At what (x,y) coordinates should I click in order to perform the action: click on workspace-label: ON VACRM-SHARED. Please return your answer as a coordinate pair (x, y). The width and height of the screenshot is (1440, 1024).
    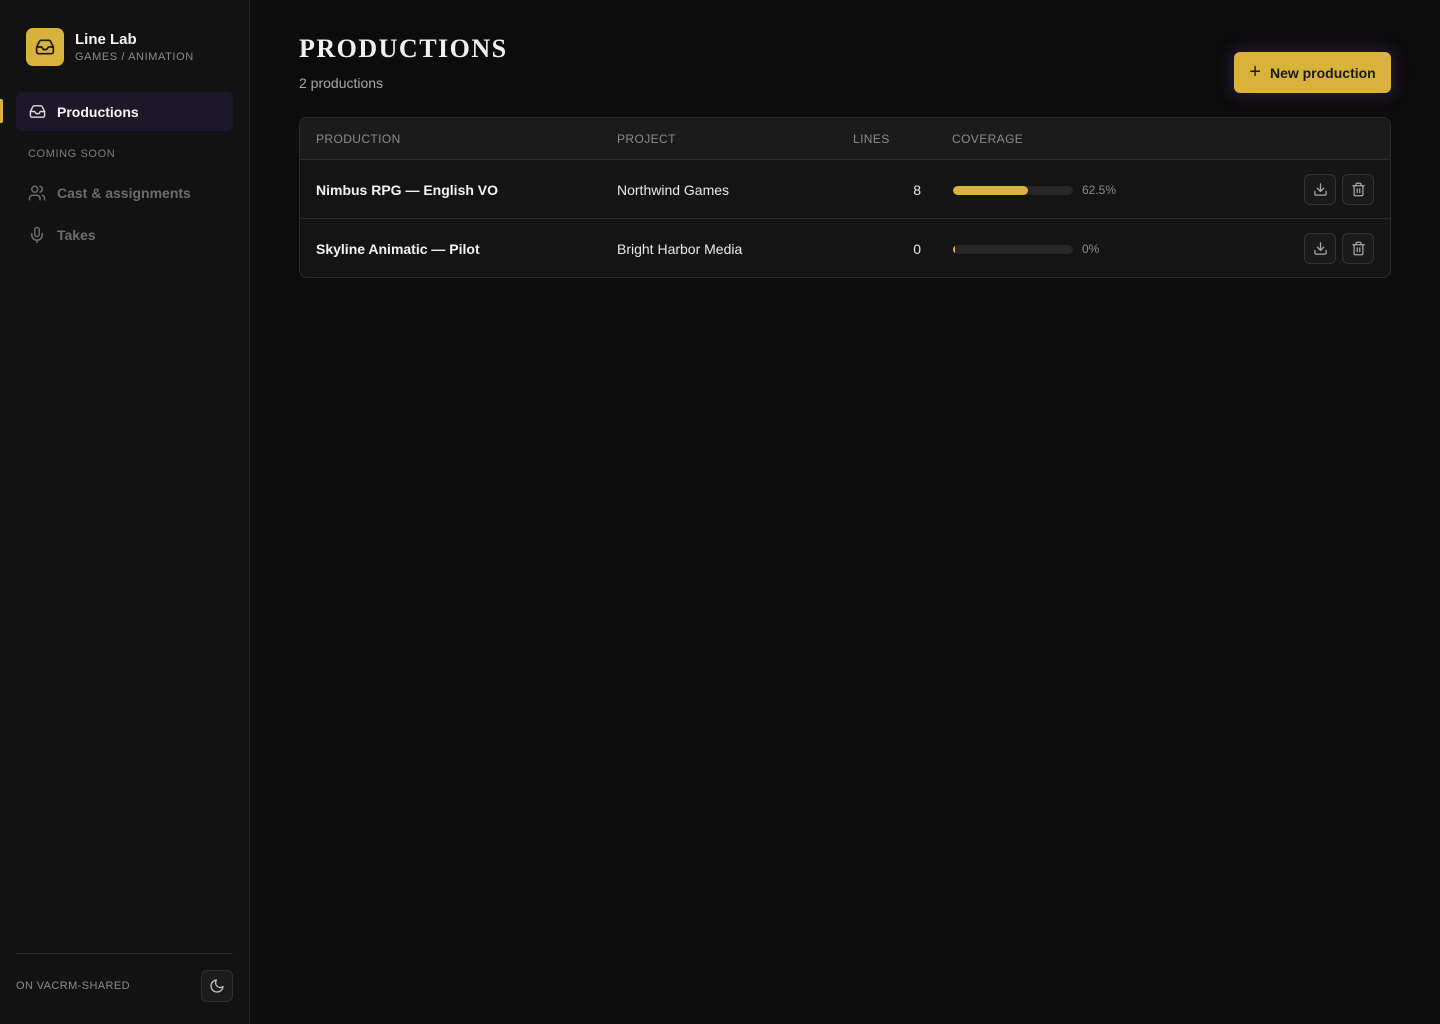
    Looking at the image, I should click on (73, 986).